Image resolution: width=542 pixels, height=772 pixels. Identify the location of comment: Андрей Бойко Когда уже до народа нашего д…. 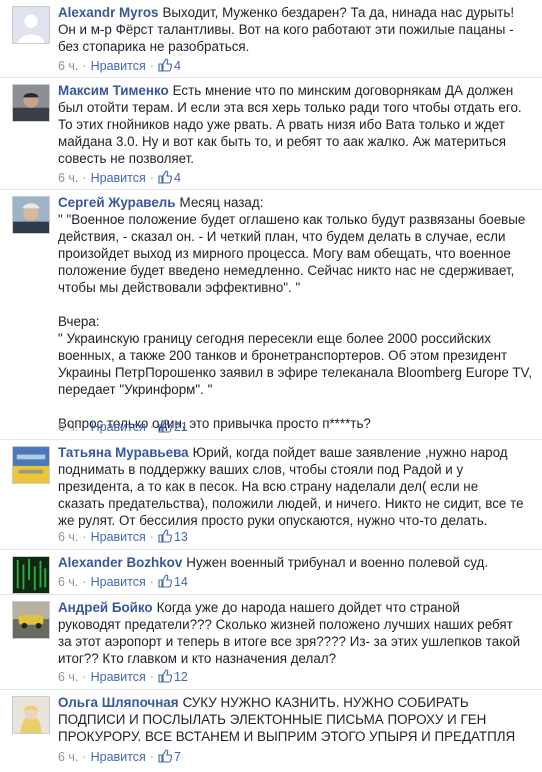
(271, 642).